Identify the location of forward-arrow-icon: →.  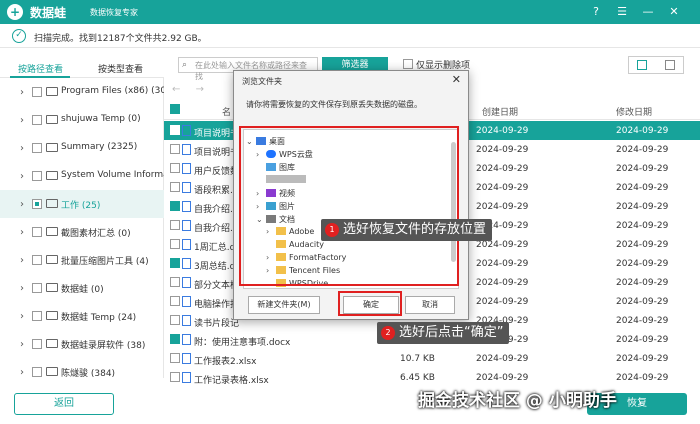
(200, 89).